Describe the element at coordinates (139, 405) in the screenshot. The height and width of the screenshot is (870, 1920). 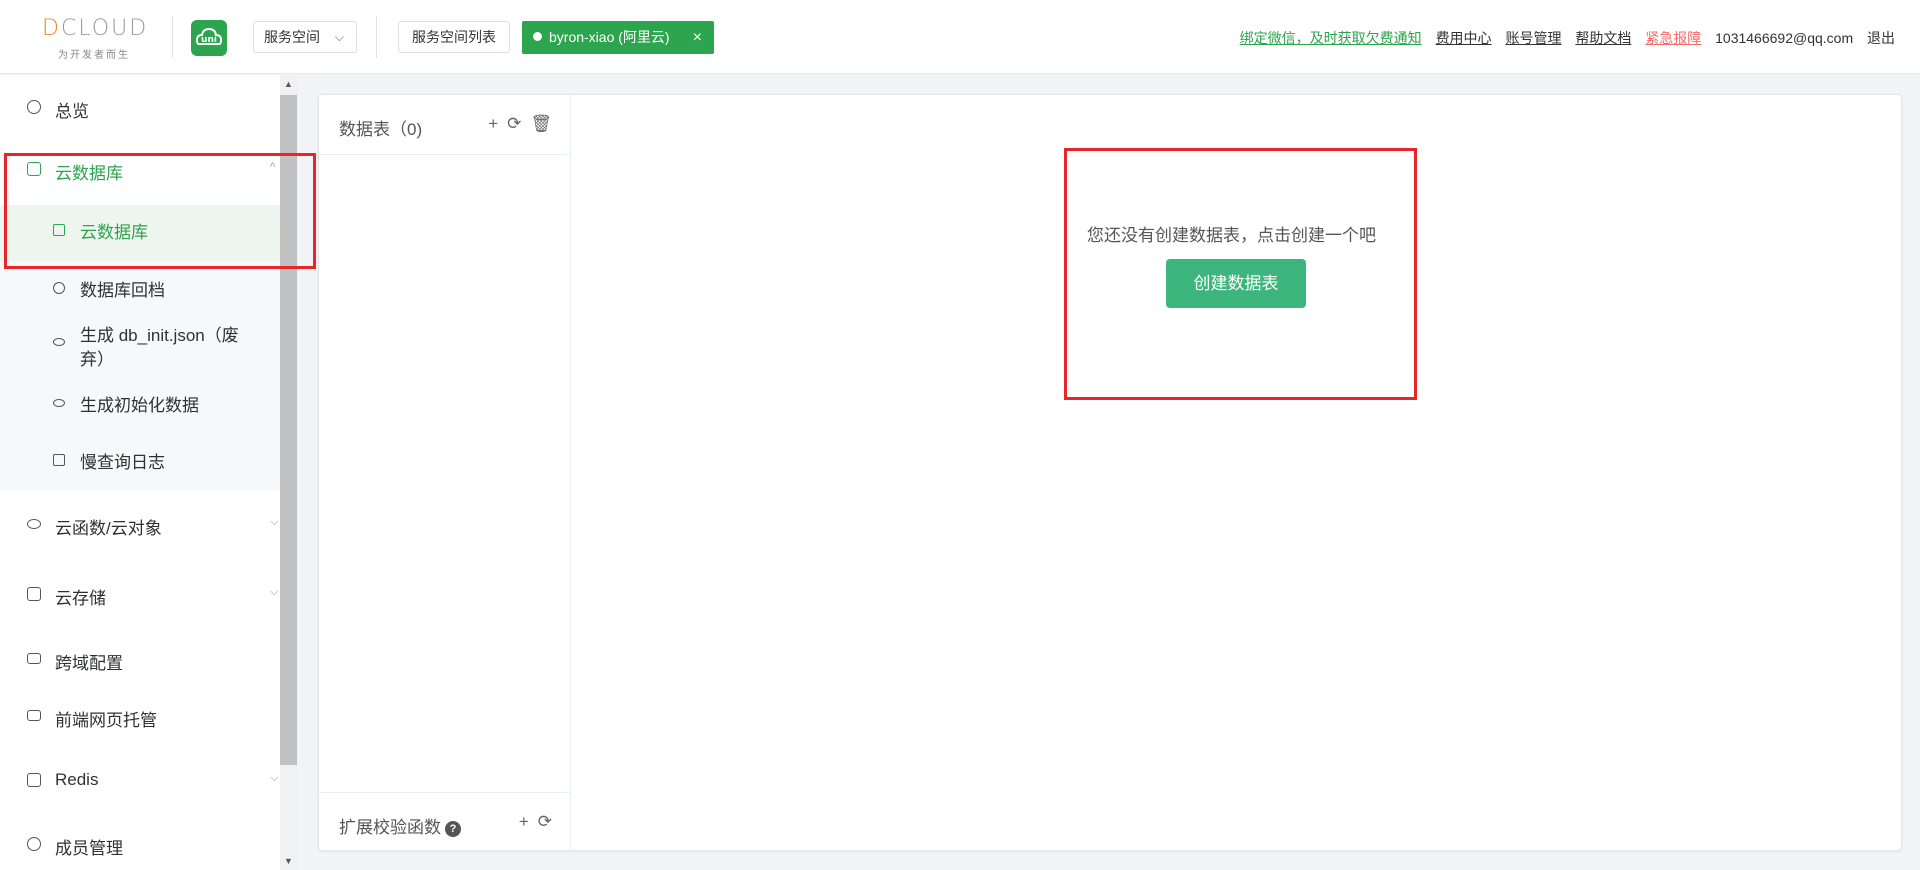
I see `sidebar-subitem-label: 生成初始化数据` at that location.